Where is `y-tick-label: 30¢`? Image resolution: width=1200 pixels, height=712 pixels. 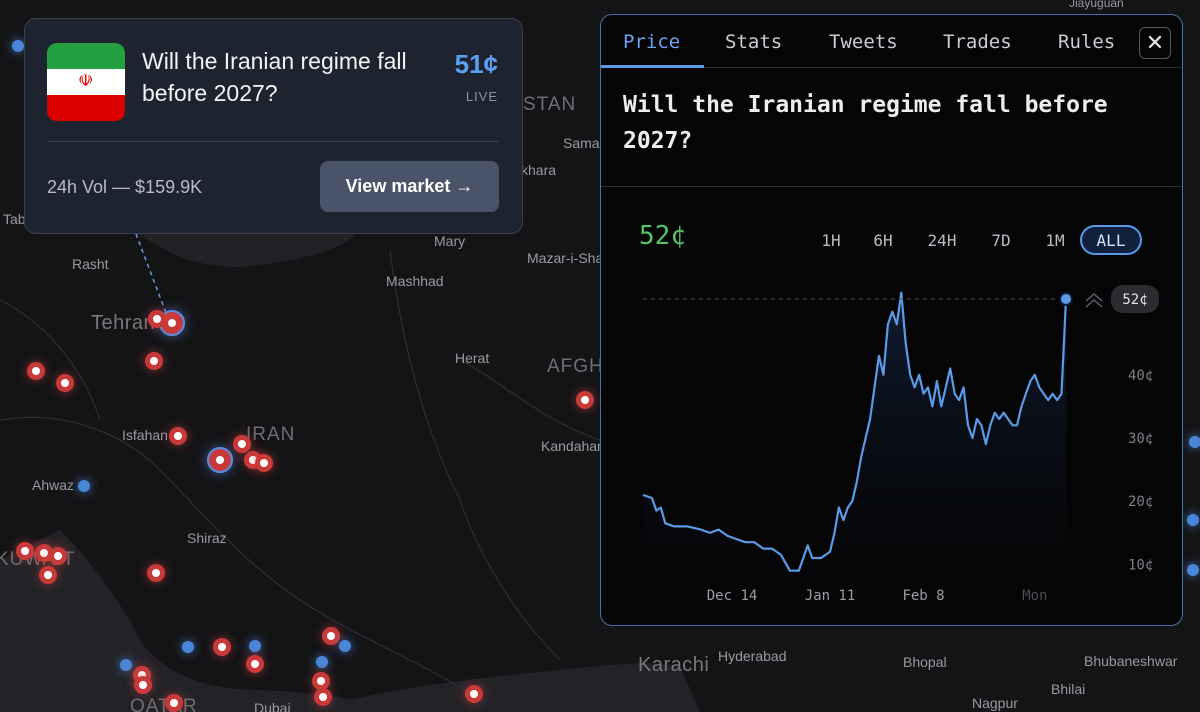 y-tick-label: 30¢ is located at coordinates (1140, 439).